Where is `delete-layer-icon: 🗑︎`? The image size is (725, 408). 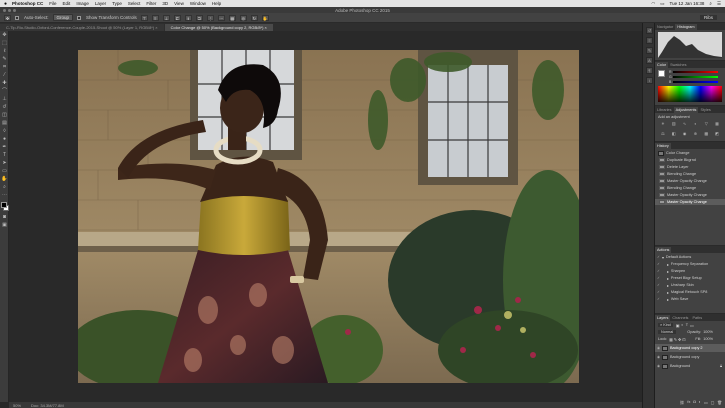 delete-layer-icon: 🗑︎ is located at coordinates (719, 402).